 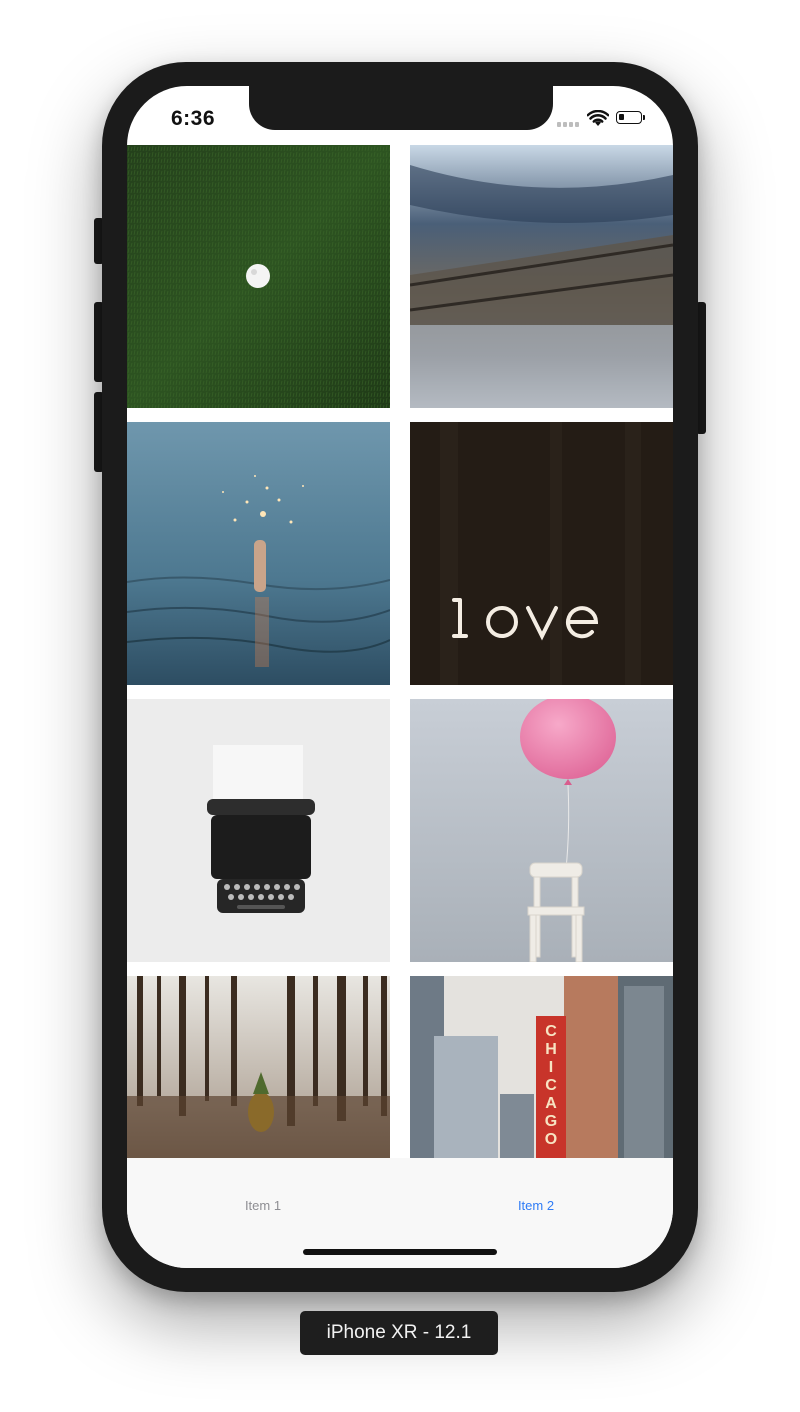 I want to click on photo-typewriter, so click(x=258, y=830).